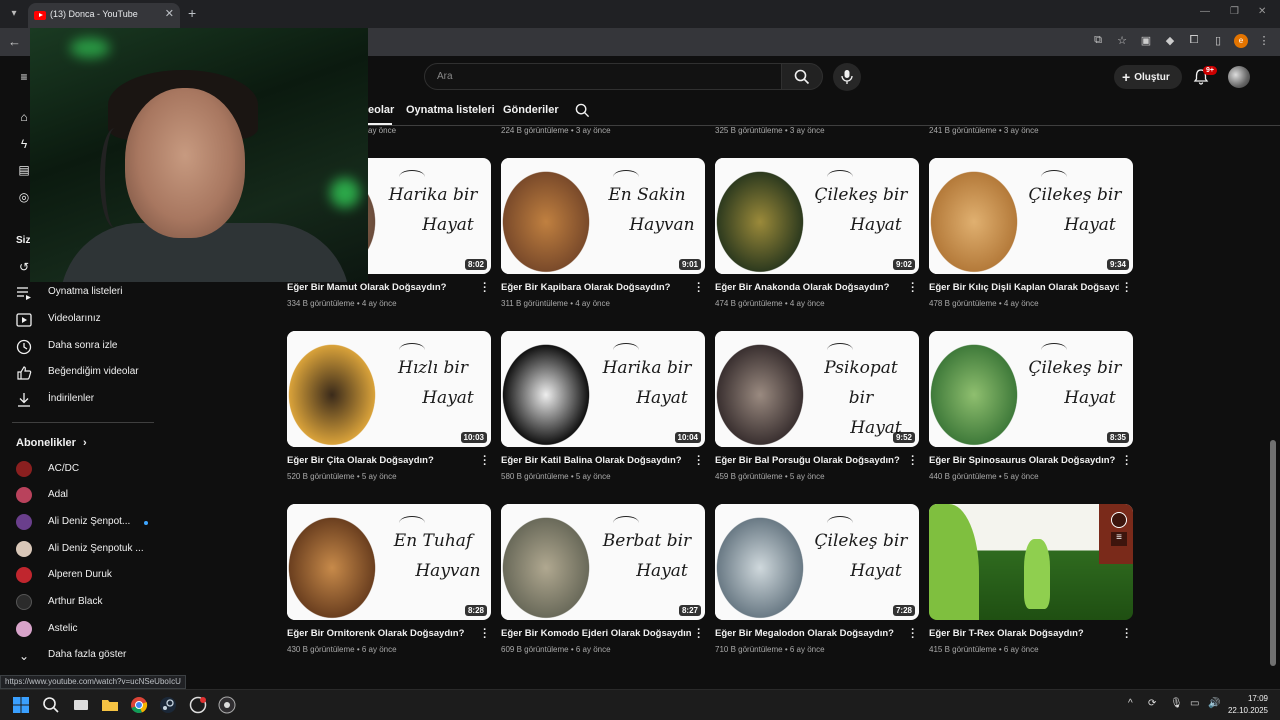 This screenshot has height=720, width=1280. What do you see at coordinates (1098, 41) in the screenshot?
I see `install-app-icon: ⧉` at bounding box center [1098, 41].